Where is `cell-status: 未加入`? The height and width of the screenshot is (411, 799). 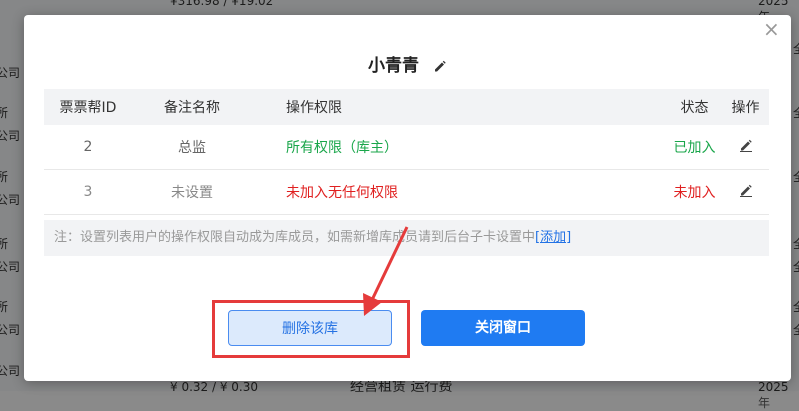 cell-status: 未加入 is located at coordinates (694, 193).